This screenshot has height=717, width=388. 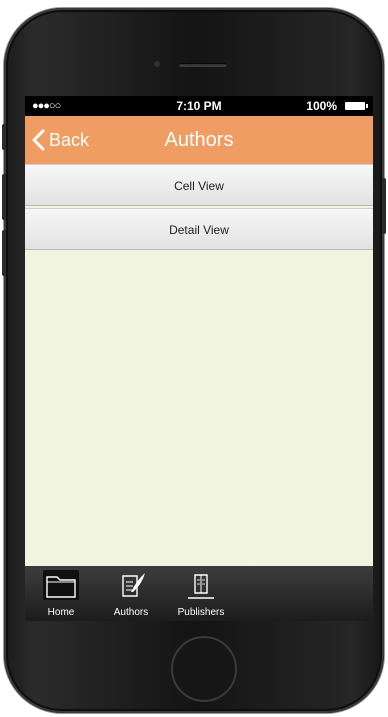 What do you see at coordinates (321, 106) in the screenshot?
I see `battery-percent: 100%` at bounding box center [321, 106].